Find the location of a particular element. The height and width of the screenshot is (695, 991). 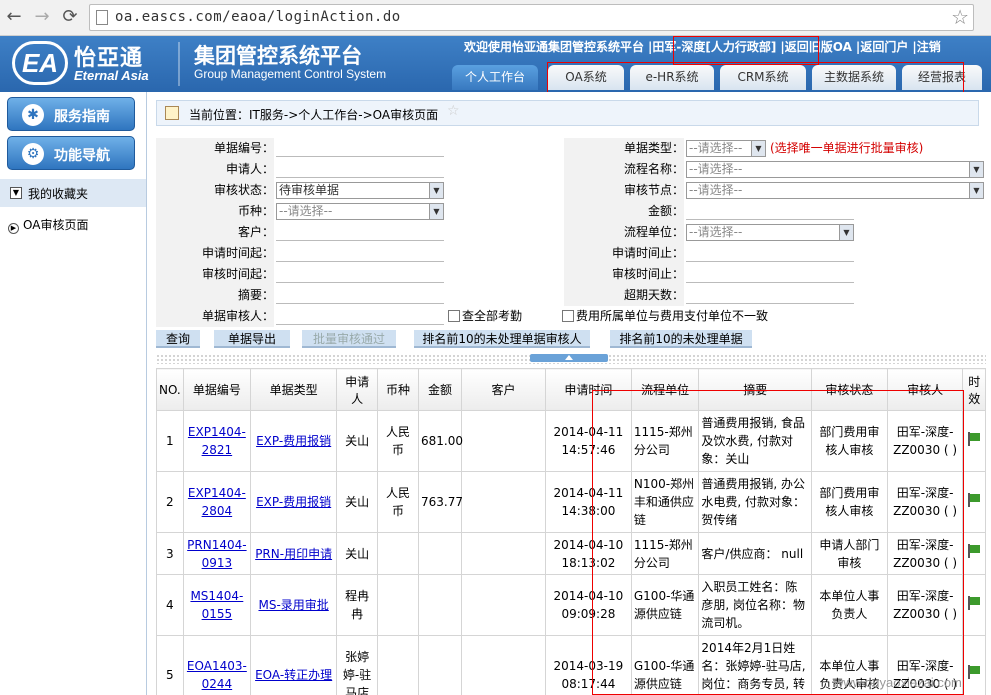

doc-no-link: EXP1404-2804 is located at coordinates (217, 502).